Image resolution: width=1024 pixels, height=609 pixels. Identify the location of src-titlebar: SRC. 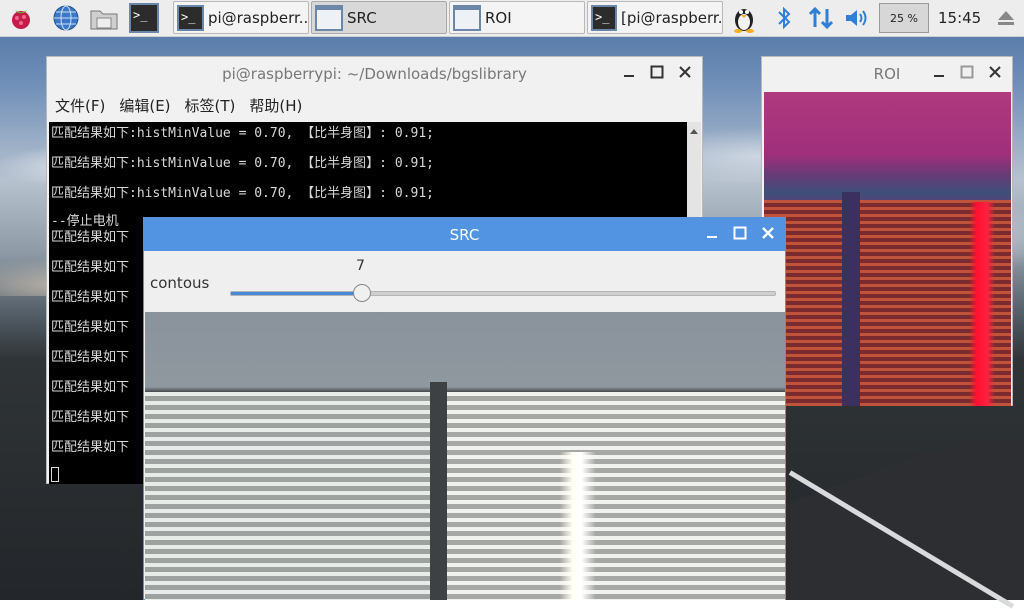
(464, 234).